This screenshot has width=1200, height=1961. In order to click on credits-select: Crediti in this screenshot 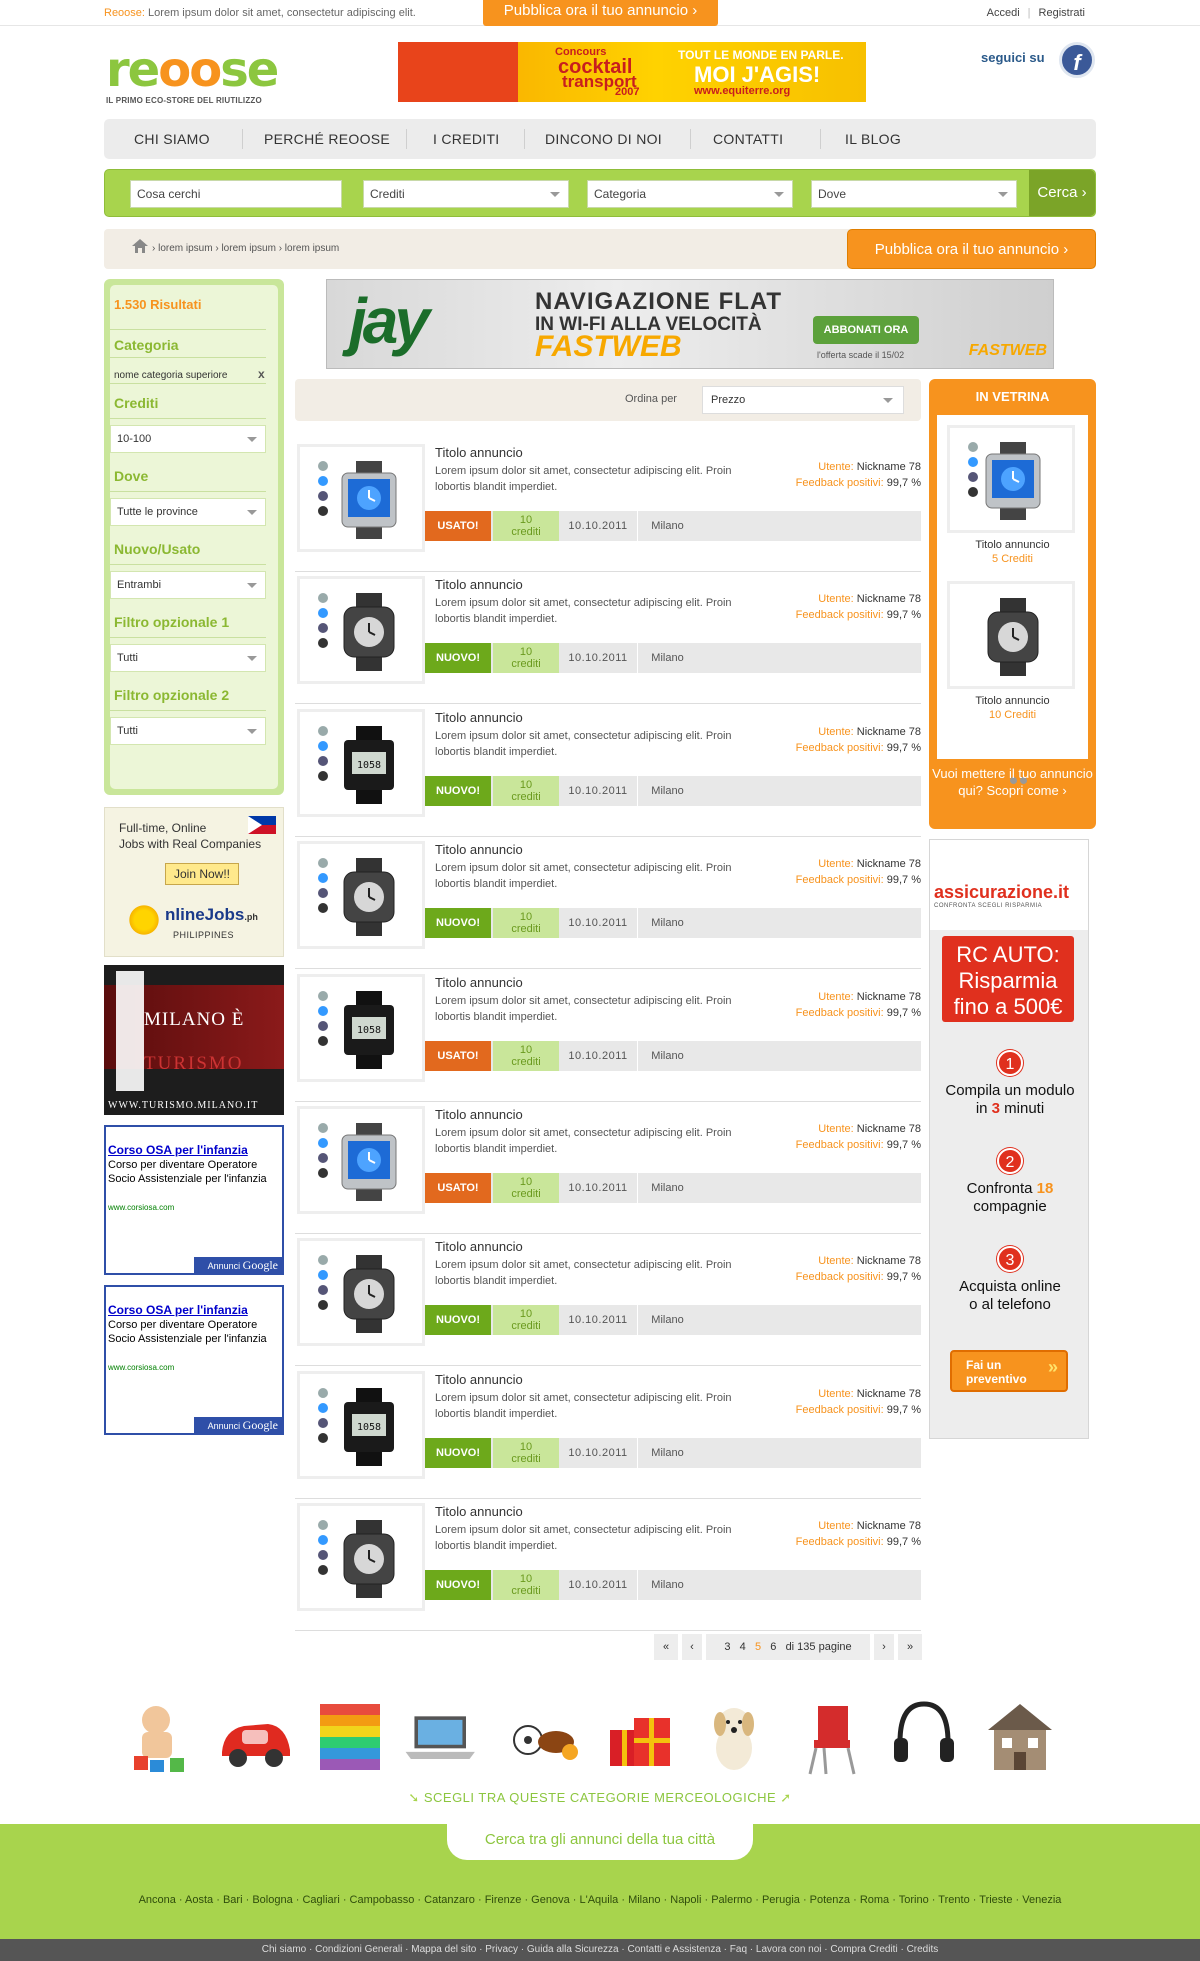, I will do `click(466, 194)`.